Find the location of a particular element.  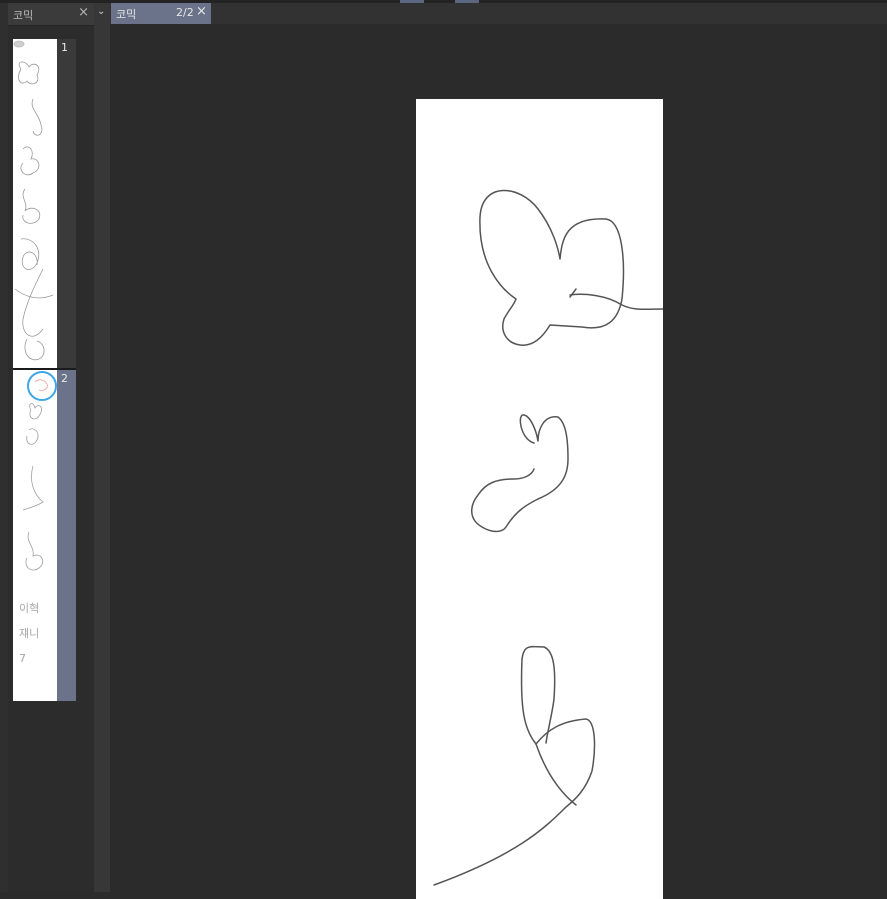

page-thumbnail-text: 이혁 쟤니 7 is located at coordinates (29, 633).